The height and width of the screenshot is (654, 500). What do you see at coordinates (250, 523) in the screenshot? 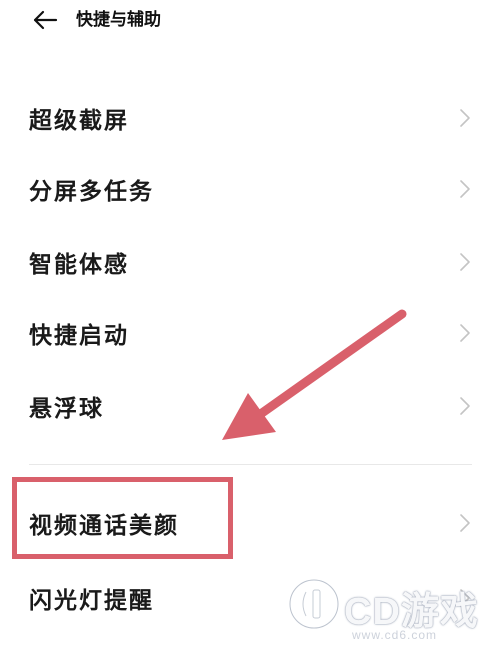
I see `menu-item-video-call-beauty: 视频通话美颜` at bounding box center [250, 523].